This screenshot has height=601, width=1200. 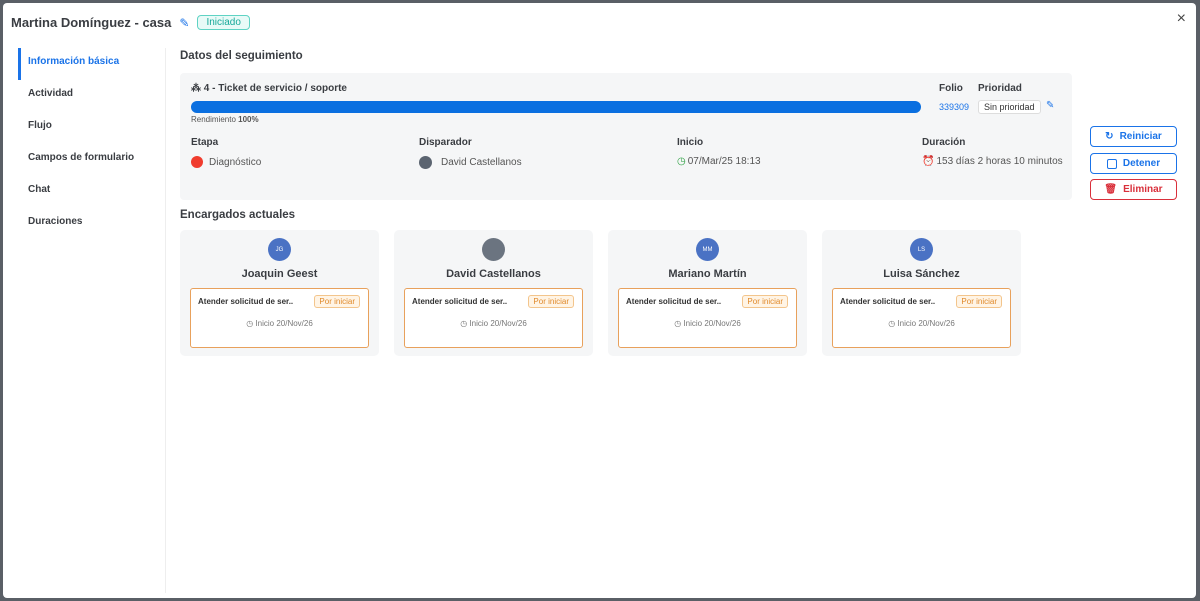 What do you see at coordinates (205, 142) in the screenshot?
I see `stage-label: Etapa` at bounding box center [205, 142].